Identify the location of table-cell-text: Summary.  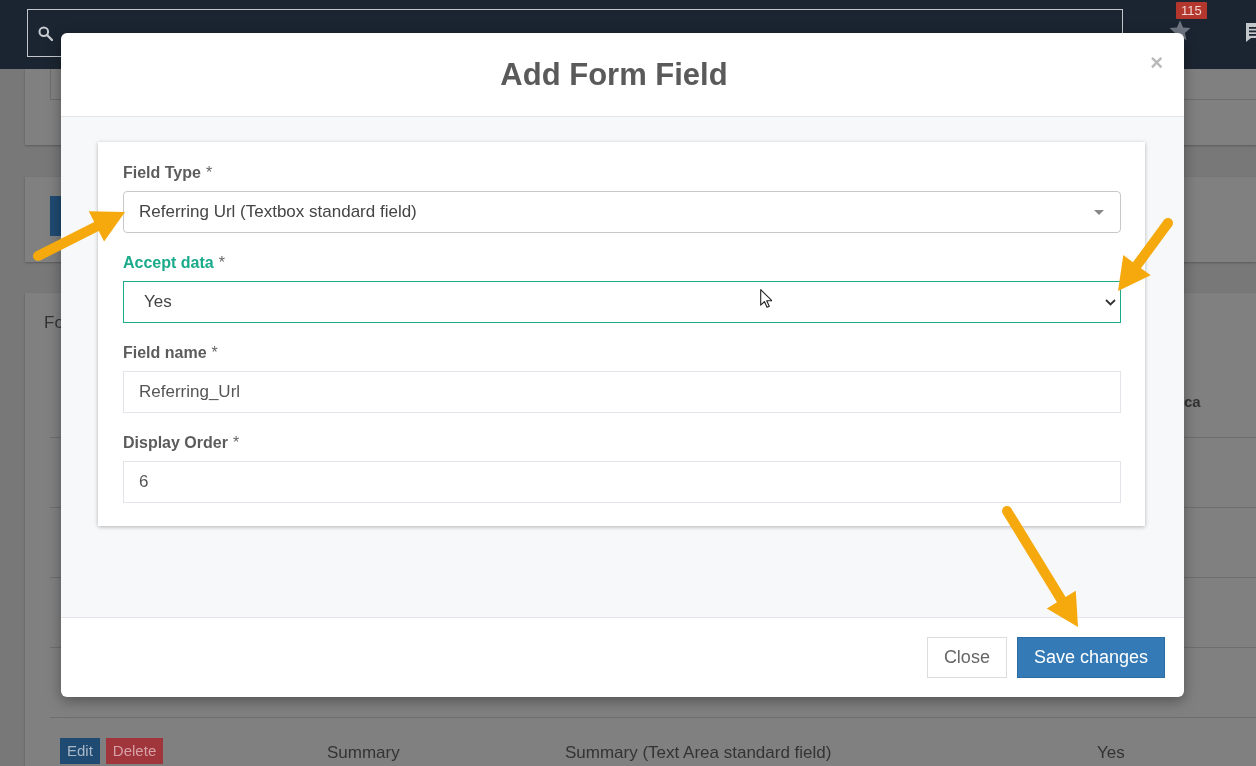
(364, 753).